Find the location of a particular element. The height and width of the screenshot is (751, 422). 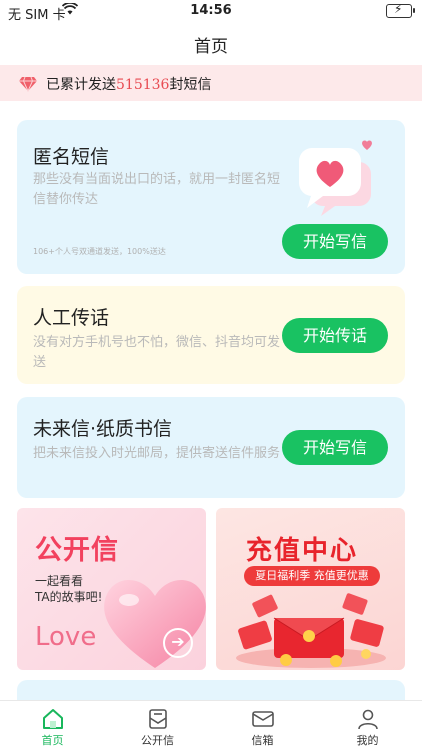

tab-mailbox: 信箱 is located at coordinates (262, 726).